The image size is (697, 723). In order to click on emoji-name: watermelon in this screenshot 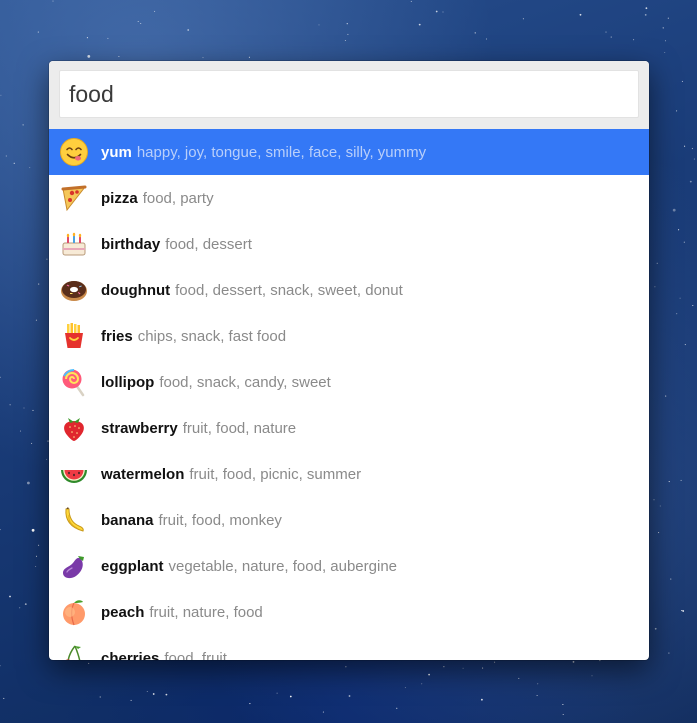, I will do `click(143, 474)`.